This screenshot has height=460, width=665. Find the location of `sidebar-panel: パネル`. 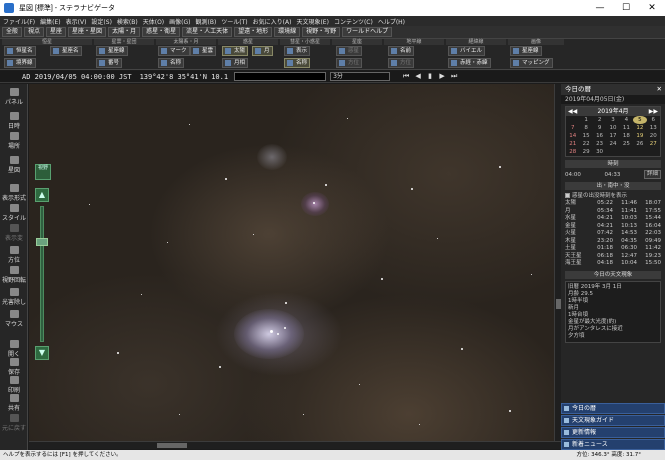

sidebar-panel: パネル is located at coordinates (14, 97).